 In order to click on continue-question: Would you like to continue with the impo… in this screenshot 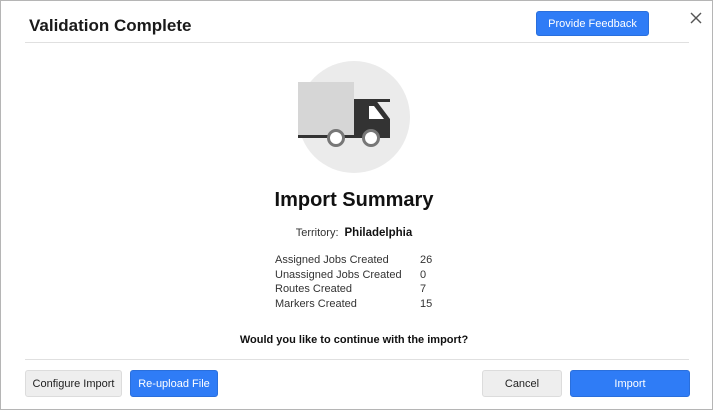, I will do `click(354, 340)`.